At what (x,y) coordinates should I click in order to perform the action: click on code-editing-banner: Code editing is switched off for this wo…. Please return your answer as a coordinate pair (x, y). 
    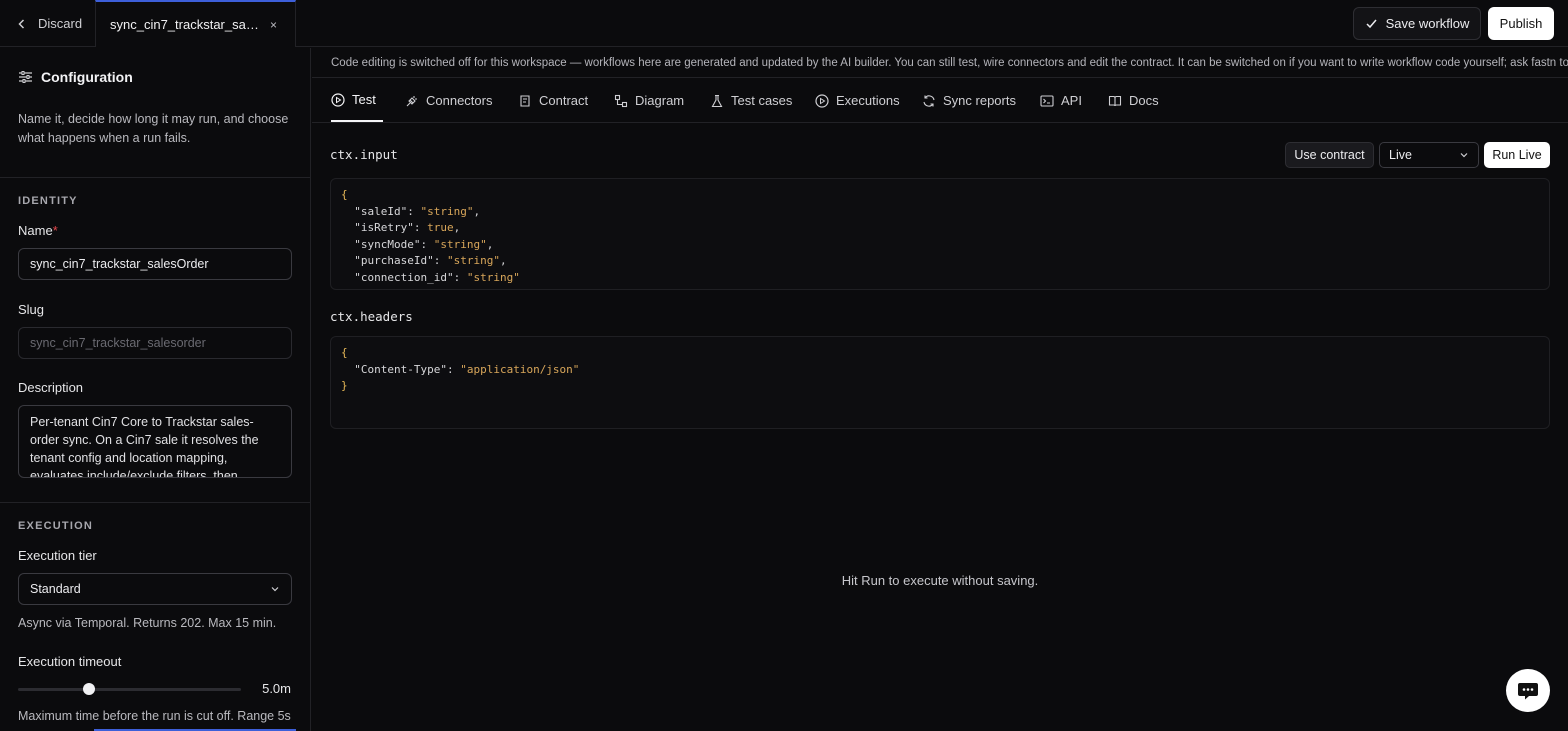
    Looking at the image, I should click on (940, 63).